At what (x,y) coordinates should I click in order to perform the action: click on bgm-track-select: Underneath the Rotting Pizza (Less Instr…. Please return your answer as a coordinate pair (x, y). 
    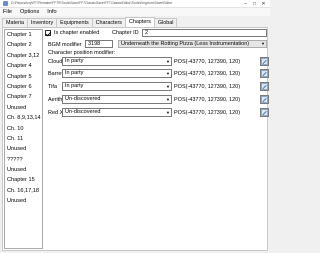
    Looking at the image, I should click on (192, 44).